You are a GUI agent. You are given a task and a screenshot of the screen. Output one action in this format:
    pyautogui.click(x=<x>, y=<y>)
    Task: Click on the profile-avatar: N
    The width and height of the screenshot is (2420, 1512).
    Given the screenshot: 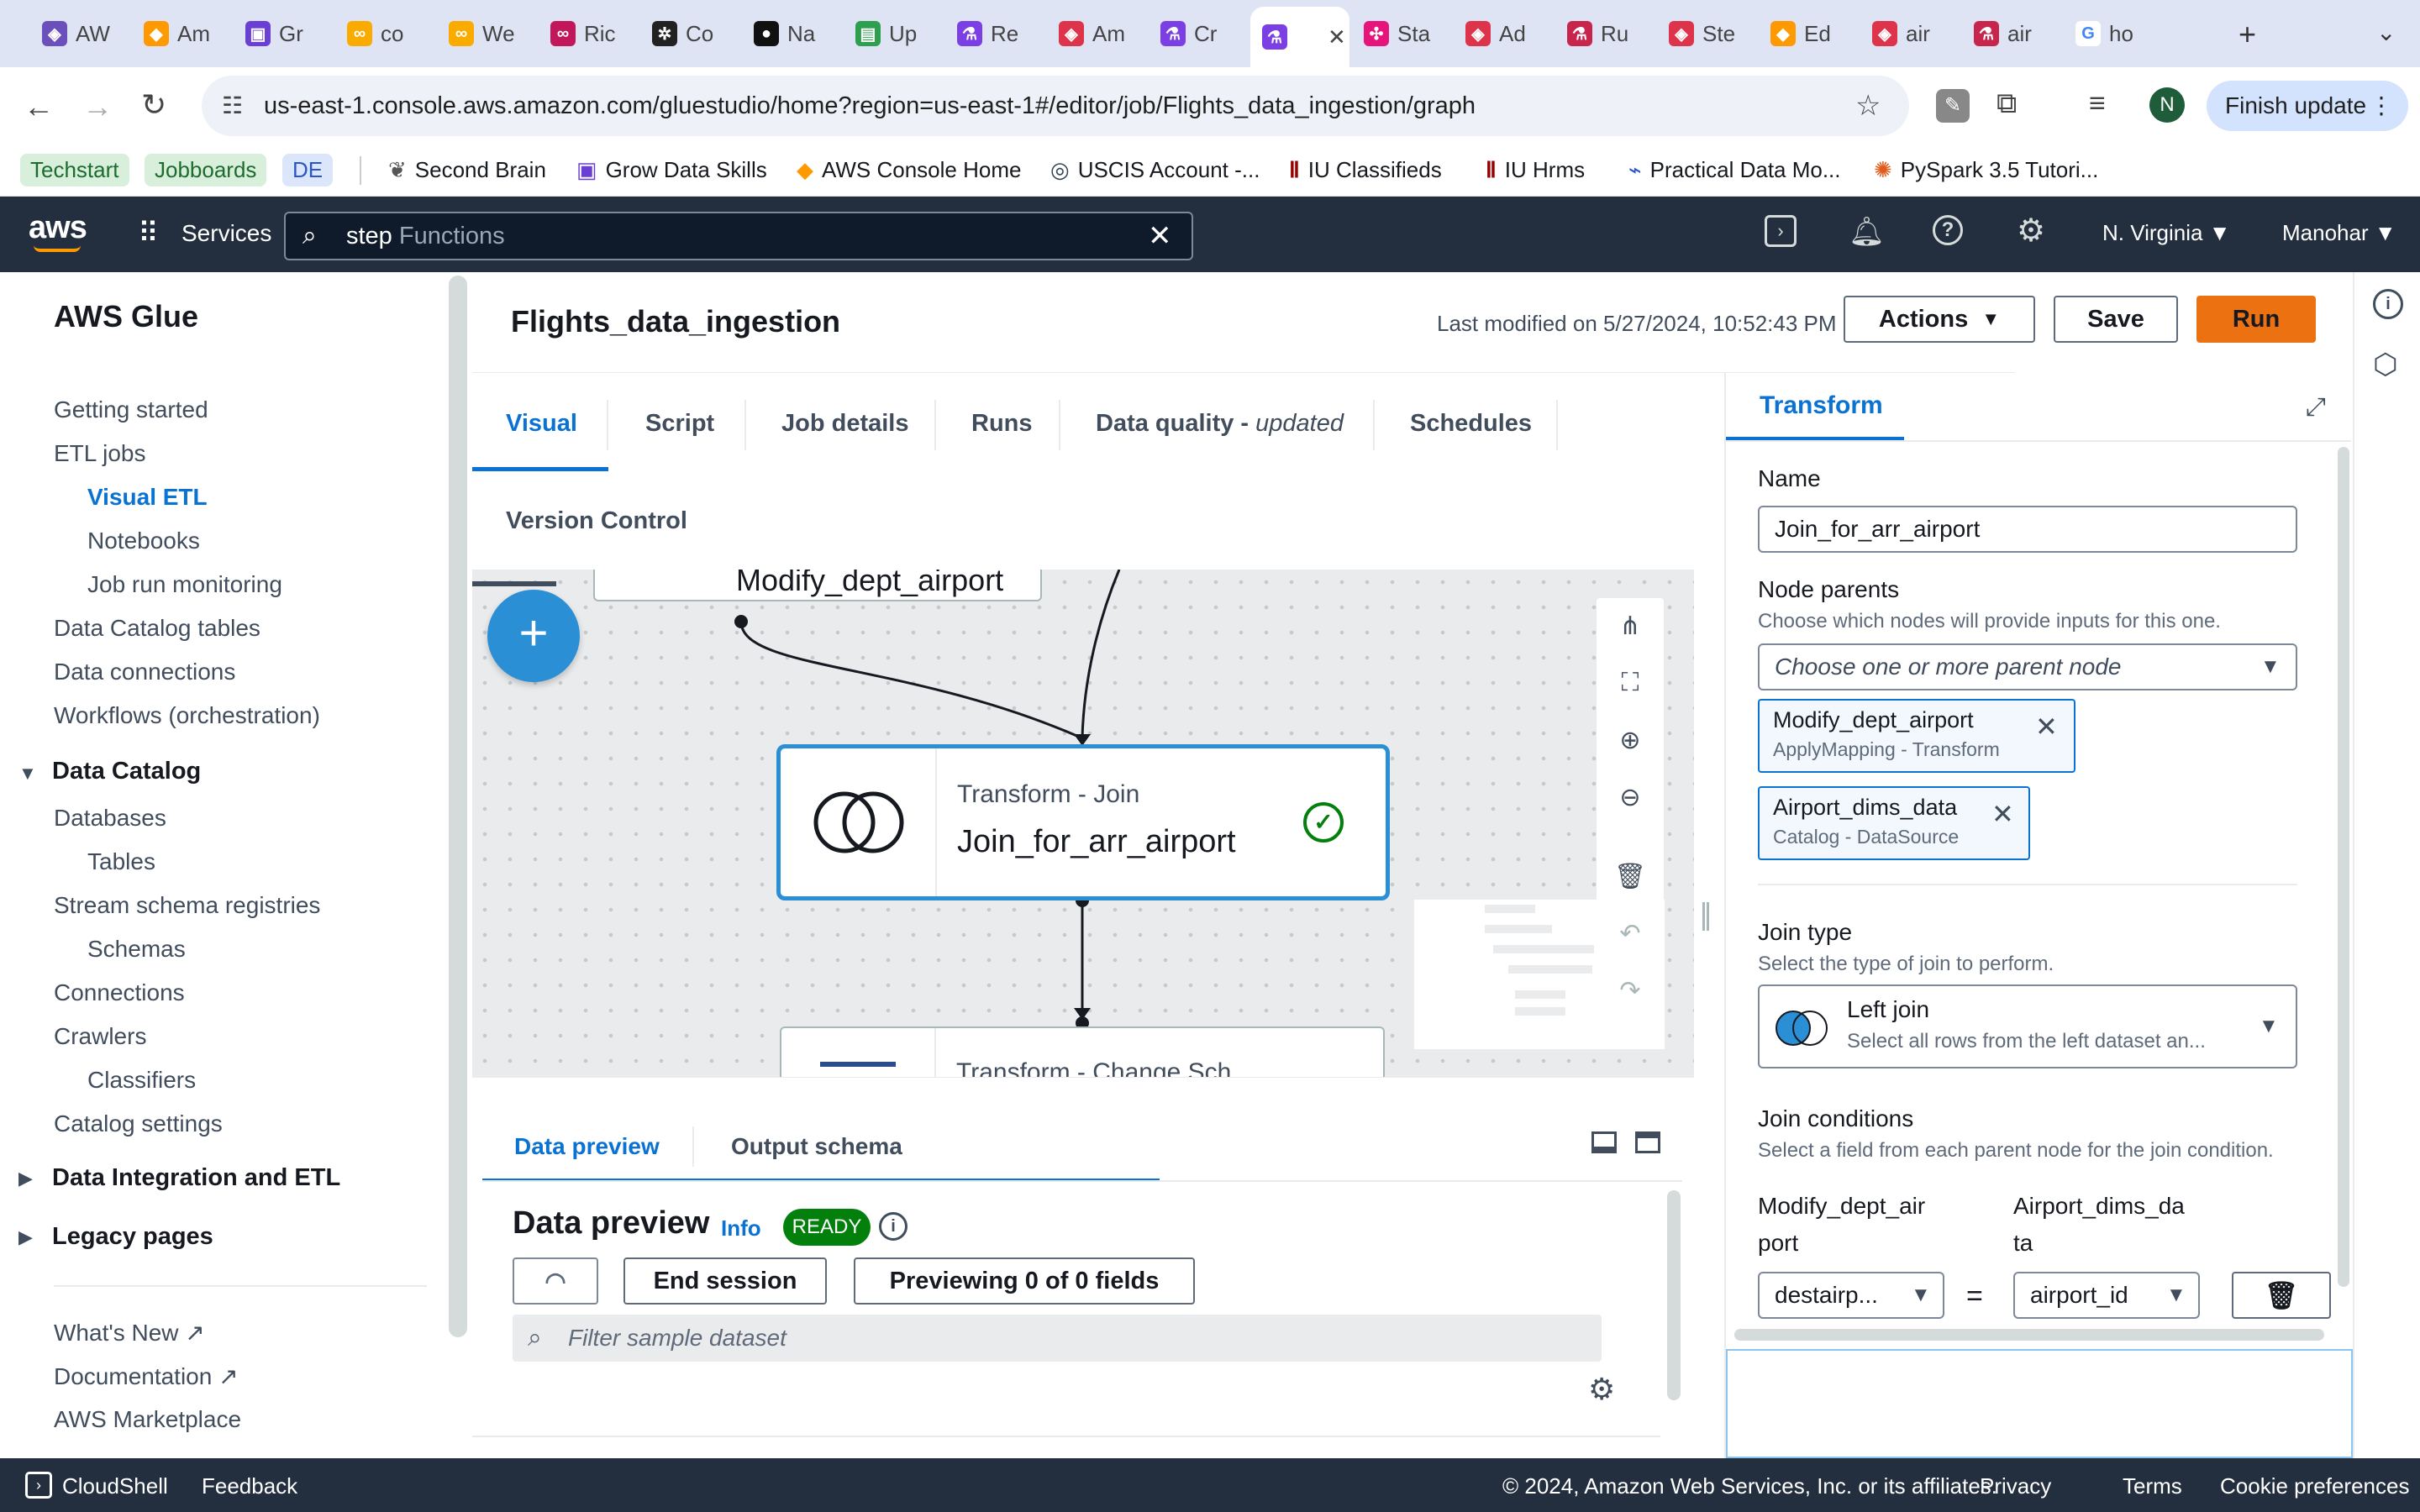 What is the action you would take?
    pyautogui.click(x=2167, y=105)
    